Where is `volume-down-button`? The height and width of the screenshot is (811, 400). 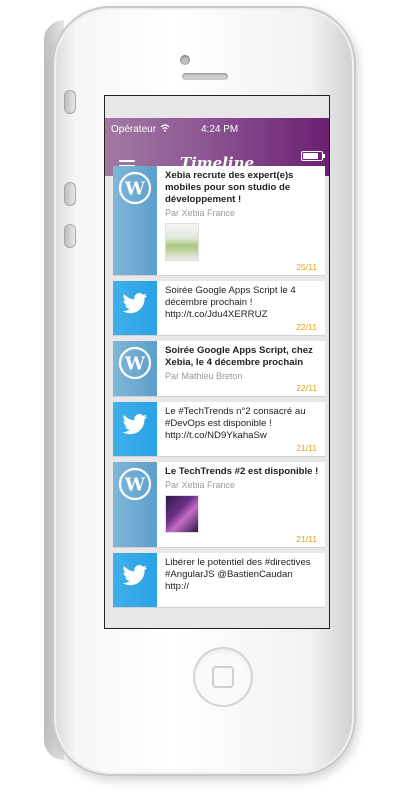
volume-down-button is located at coordinates (70, 236).